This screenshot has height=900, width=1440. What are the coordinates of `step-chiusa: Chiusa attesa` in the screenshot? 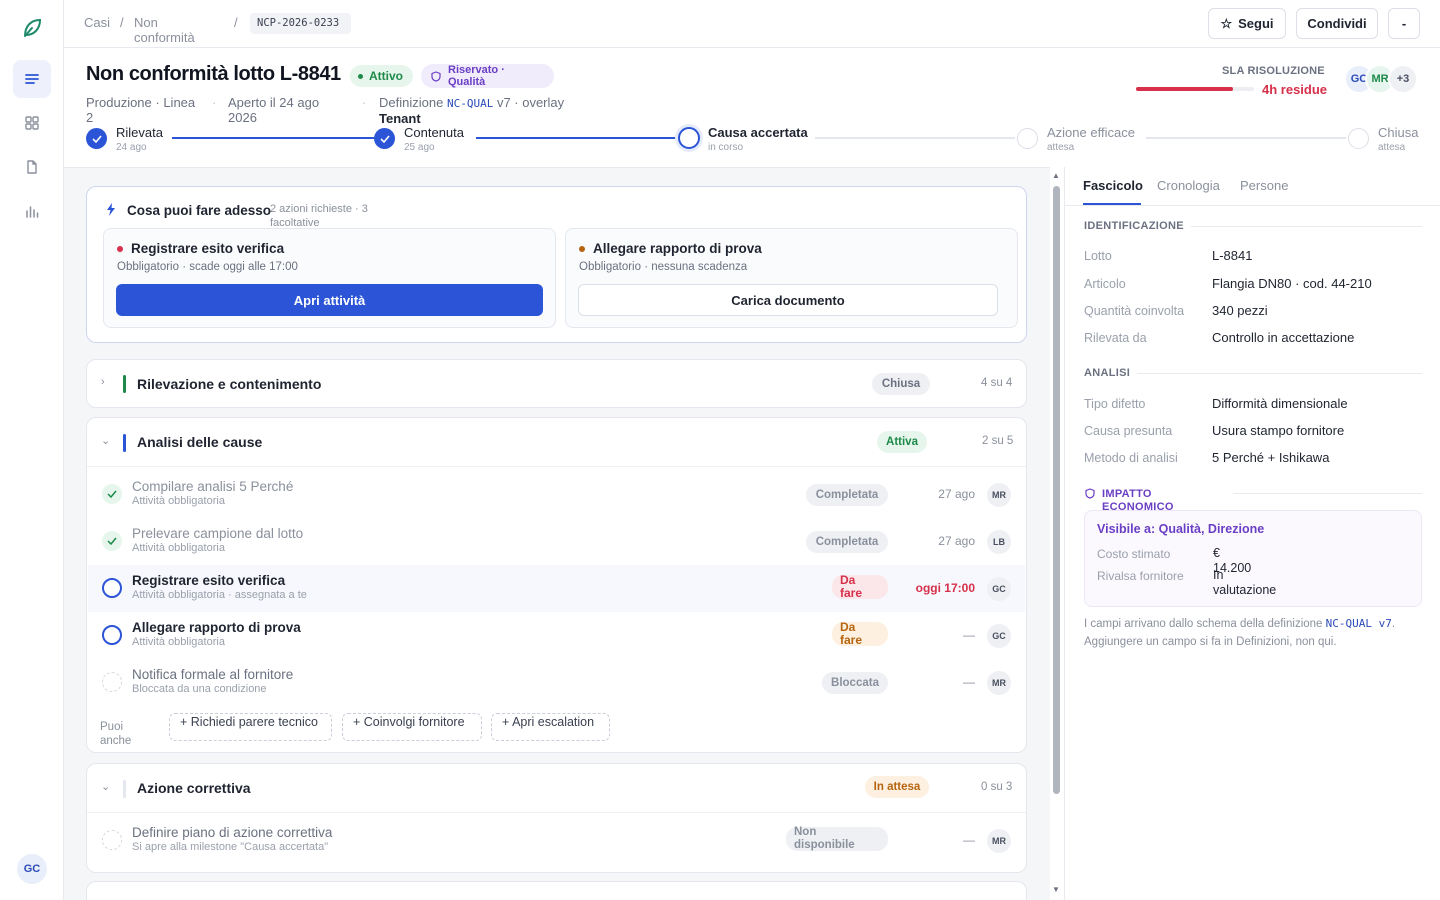 It's located at (1398, 140).